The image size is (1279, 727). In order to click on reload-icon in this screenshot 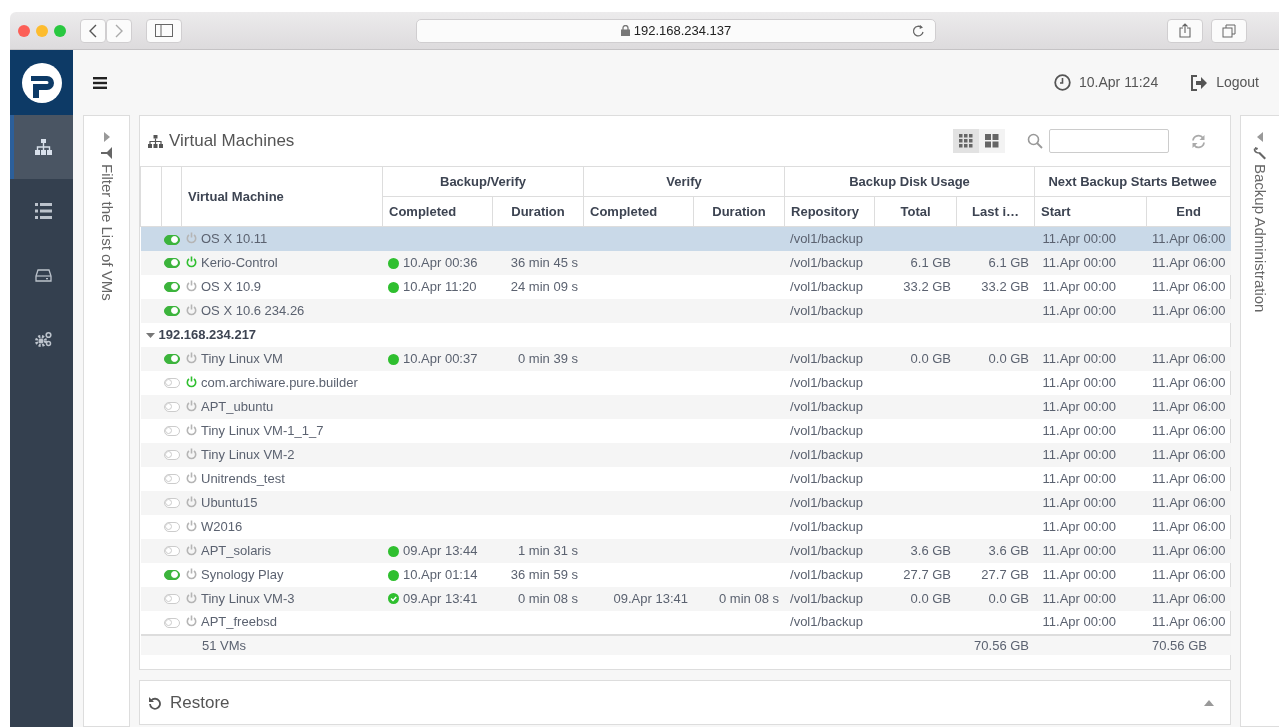, I will do `click(918, 30)`.